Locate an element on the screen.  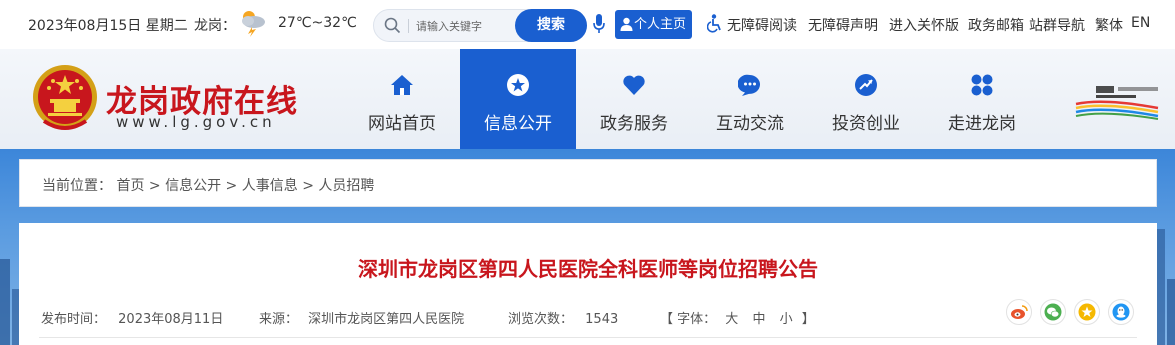
heart-icon is located at coordinates (634, 85).